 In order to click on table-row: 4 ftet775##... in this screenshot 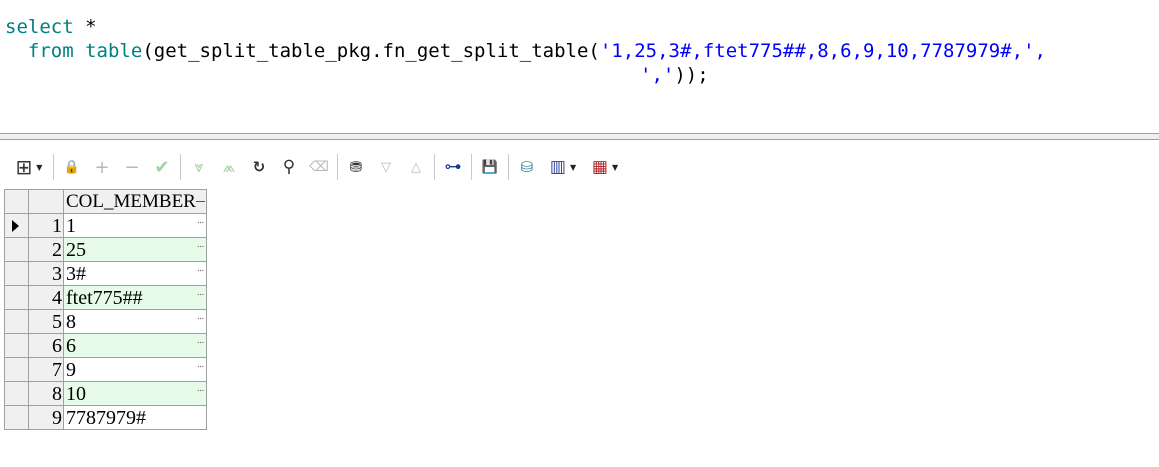, I will do `click(106, 298)`.